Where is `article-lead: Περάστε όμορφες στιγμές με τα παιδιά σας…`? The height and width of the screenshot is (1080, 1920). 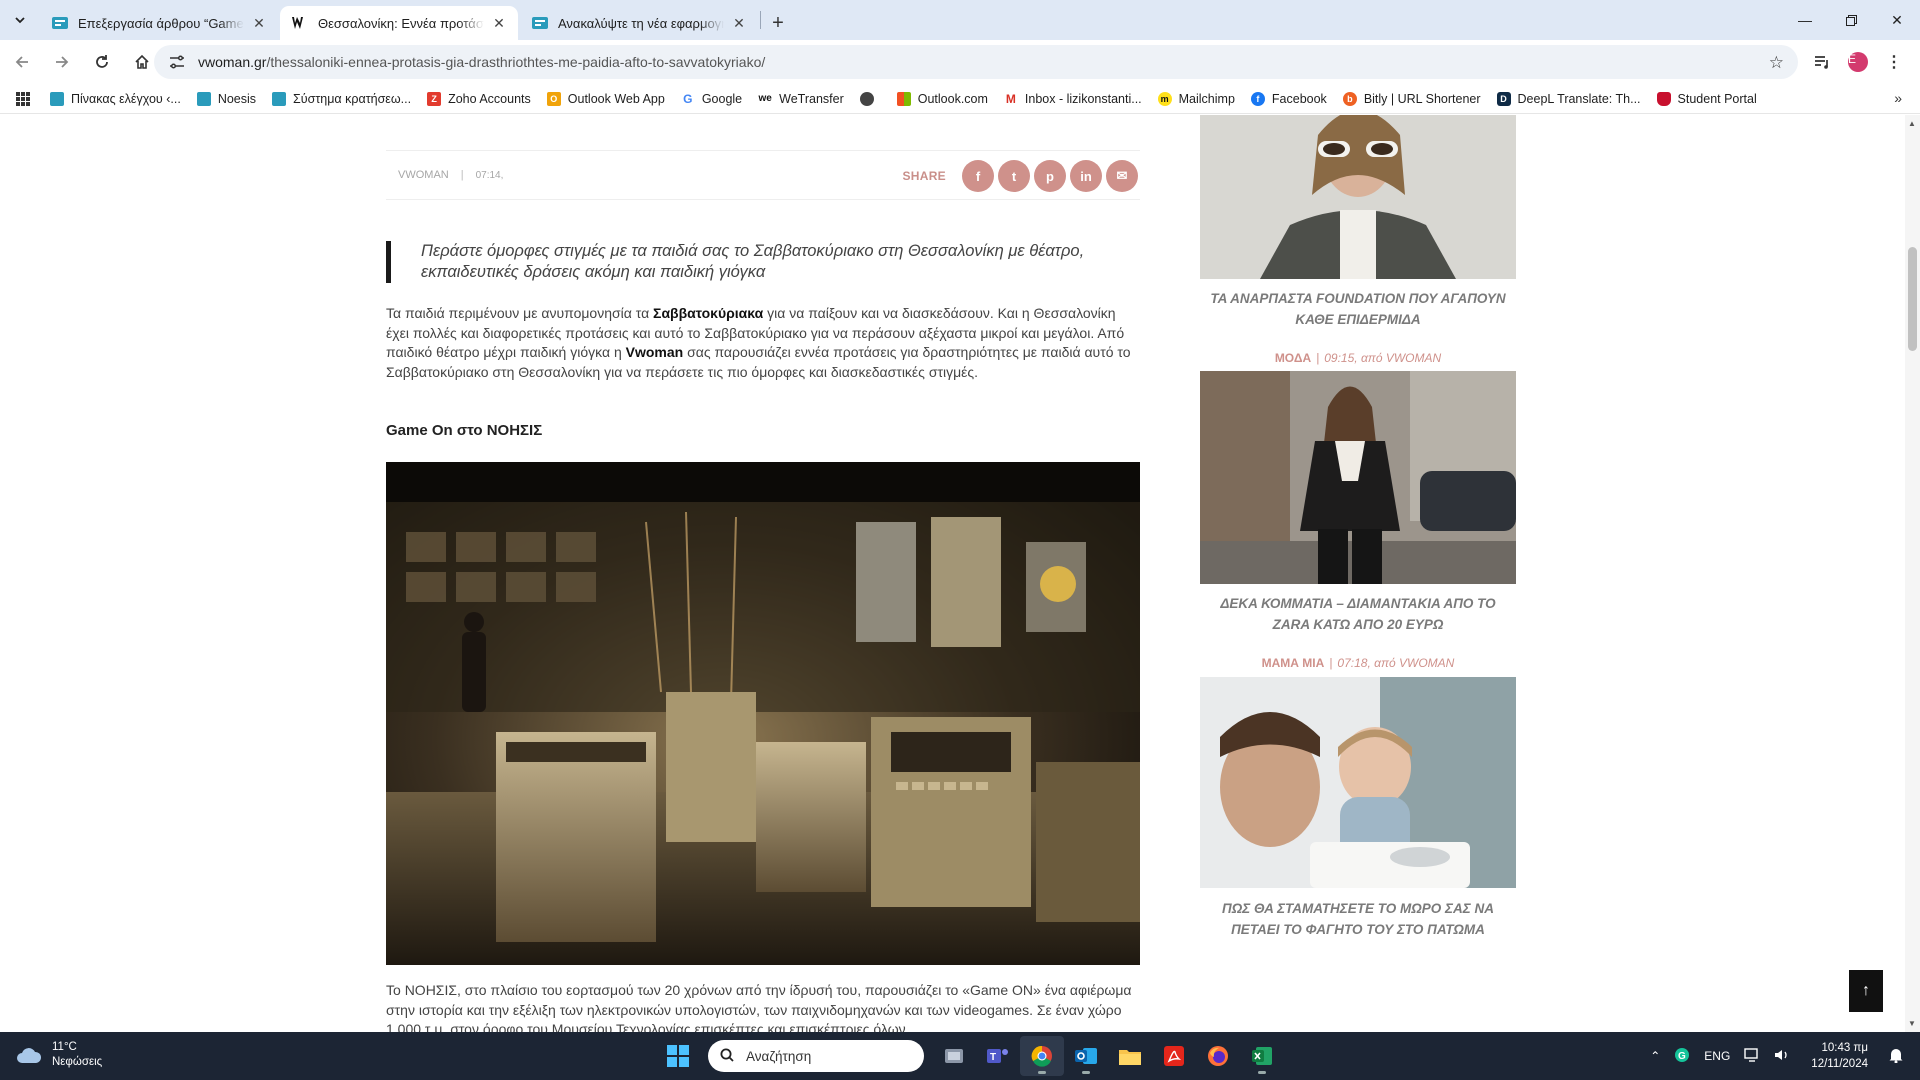
article-lead: Περάστε όμορφες στιγμές με τα παιδιά σας… is located at coordinates (763, 262).